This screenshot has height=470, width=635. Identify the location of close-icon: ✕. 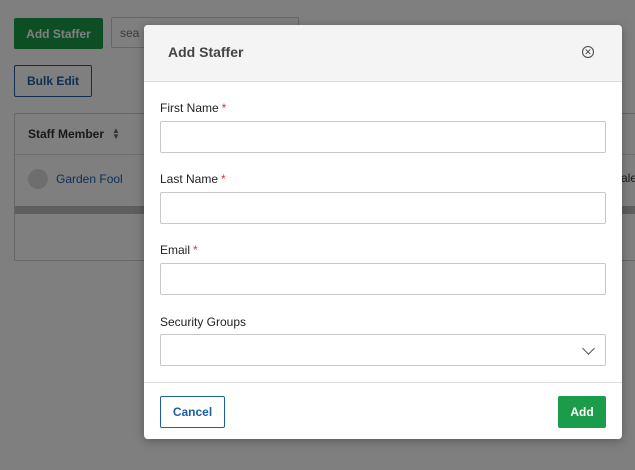
(588, 52).